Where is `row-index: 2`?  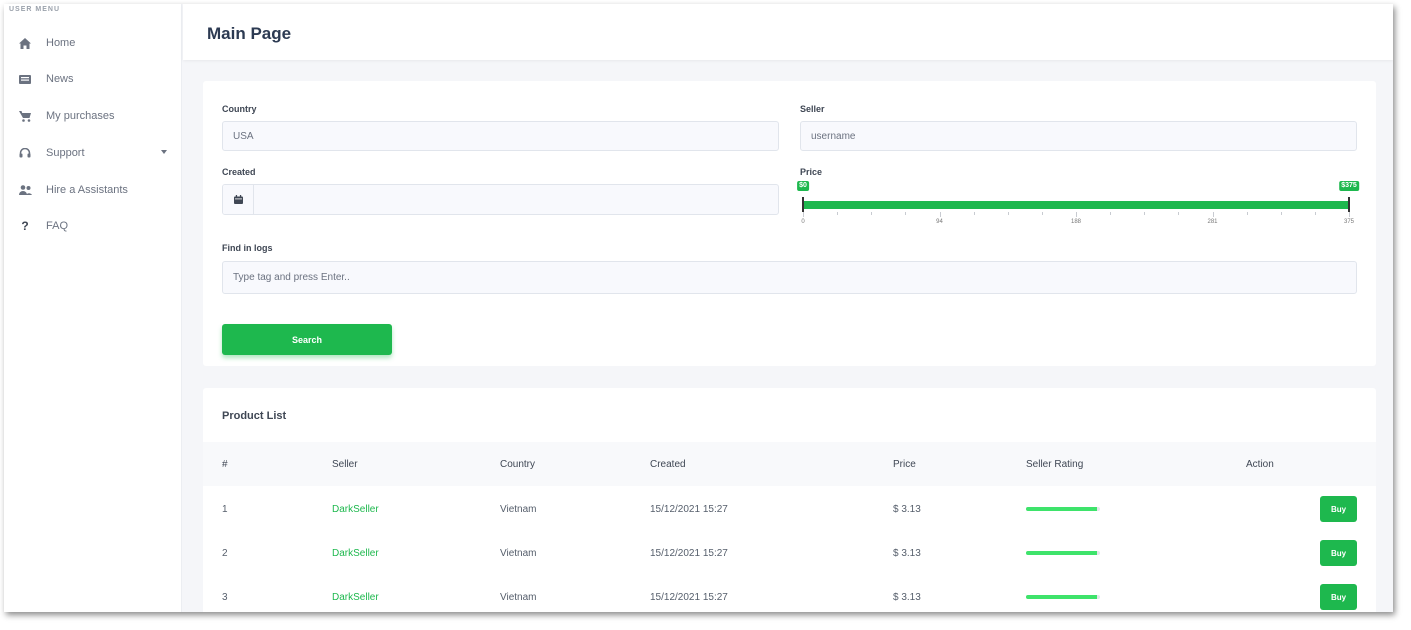 row-index: 2 is located at coordinates (225, 553).